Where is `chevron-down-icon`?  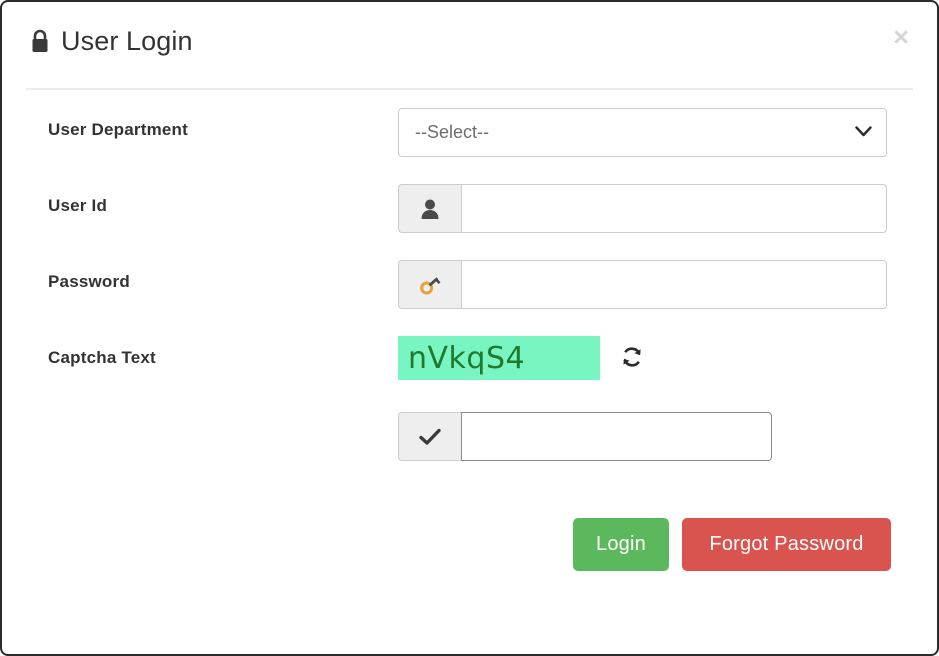 chevron-down-icon is located at coordinates (863, 133).